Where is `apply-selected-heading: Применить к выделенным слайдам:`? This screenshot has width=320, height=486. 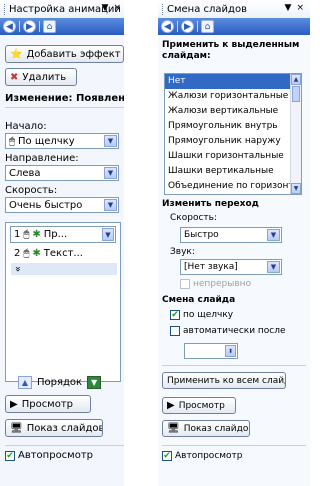
apply-selected-heading: Применить к выделенным слайдам: is located at coordinates (231, 50).